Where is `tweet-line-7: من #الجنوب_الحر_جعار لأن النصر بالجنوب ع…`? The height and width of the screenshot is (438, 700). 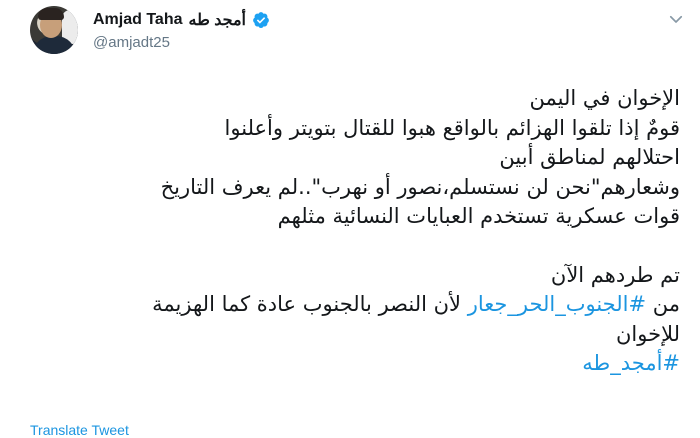
tweet-line-7: من #الجنوب_الحر_جعار لأن النصر بالجنوب ع… is located at coordinates (360, 305).